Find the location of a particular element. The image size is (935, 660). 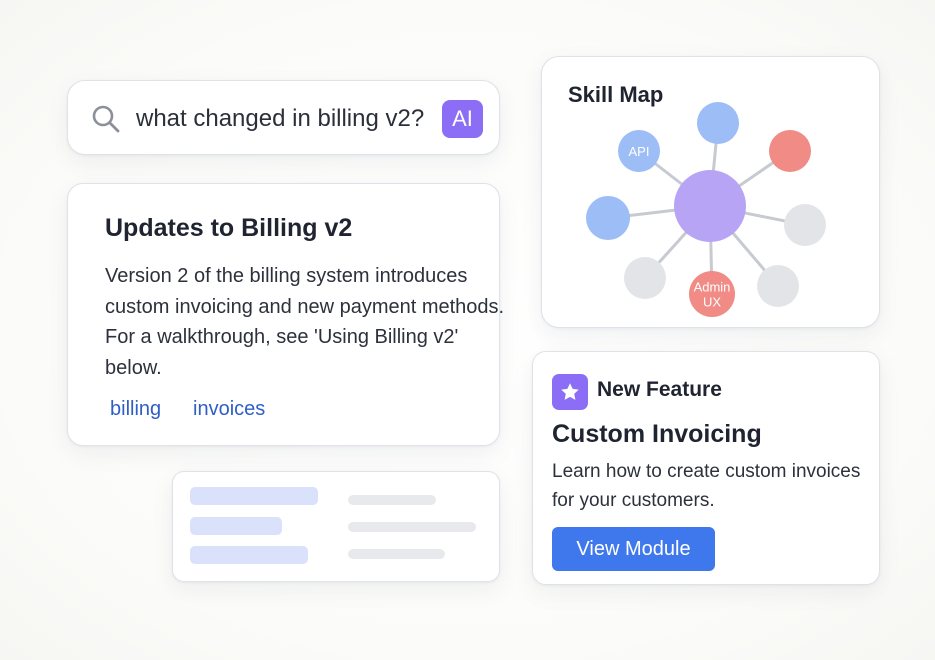

skill-map-node-label: Admin is located at coordinates (712, 287).